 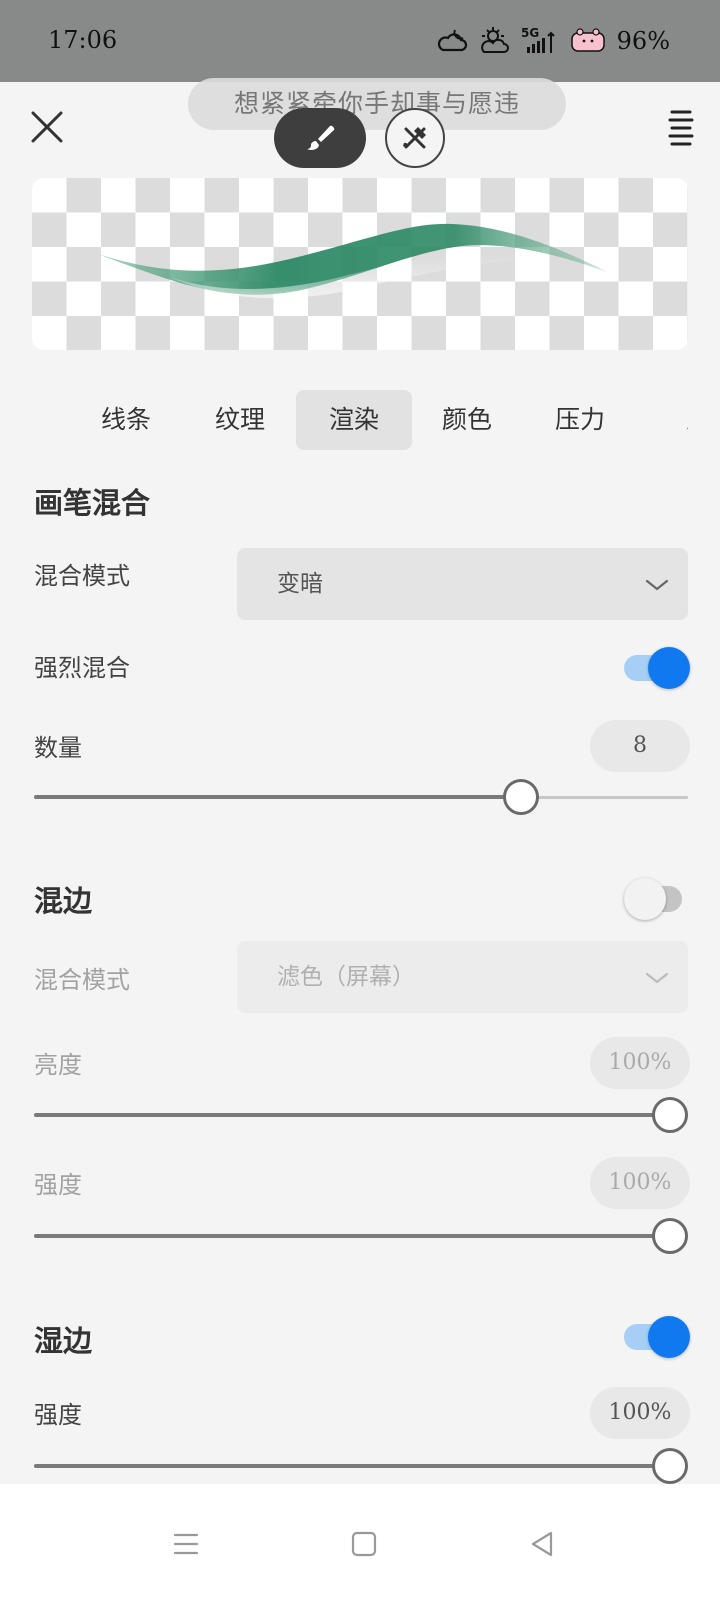 What do you see at coordinates (92, 503) in the screenshot?
I see `section-title-brush-blend: 画笔混合` at bounding box center [92, 503].